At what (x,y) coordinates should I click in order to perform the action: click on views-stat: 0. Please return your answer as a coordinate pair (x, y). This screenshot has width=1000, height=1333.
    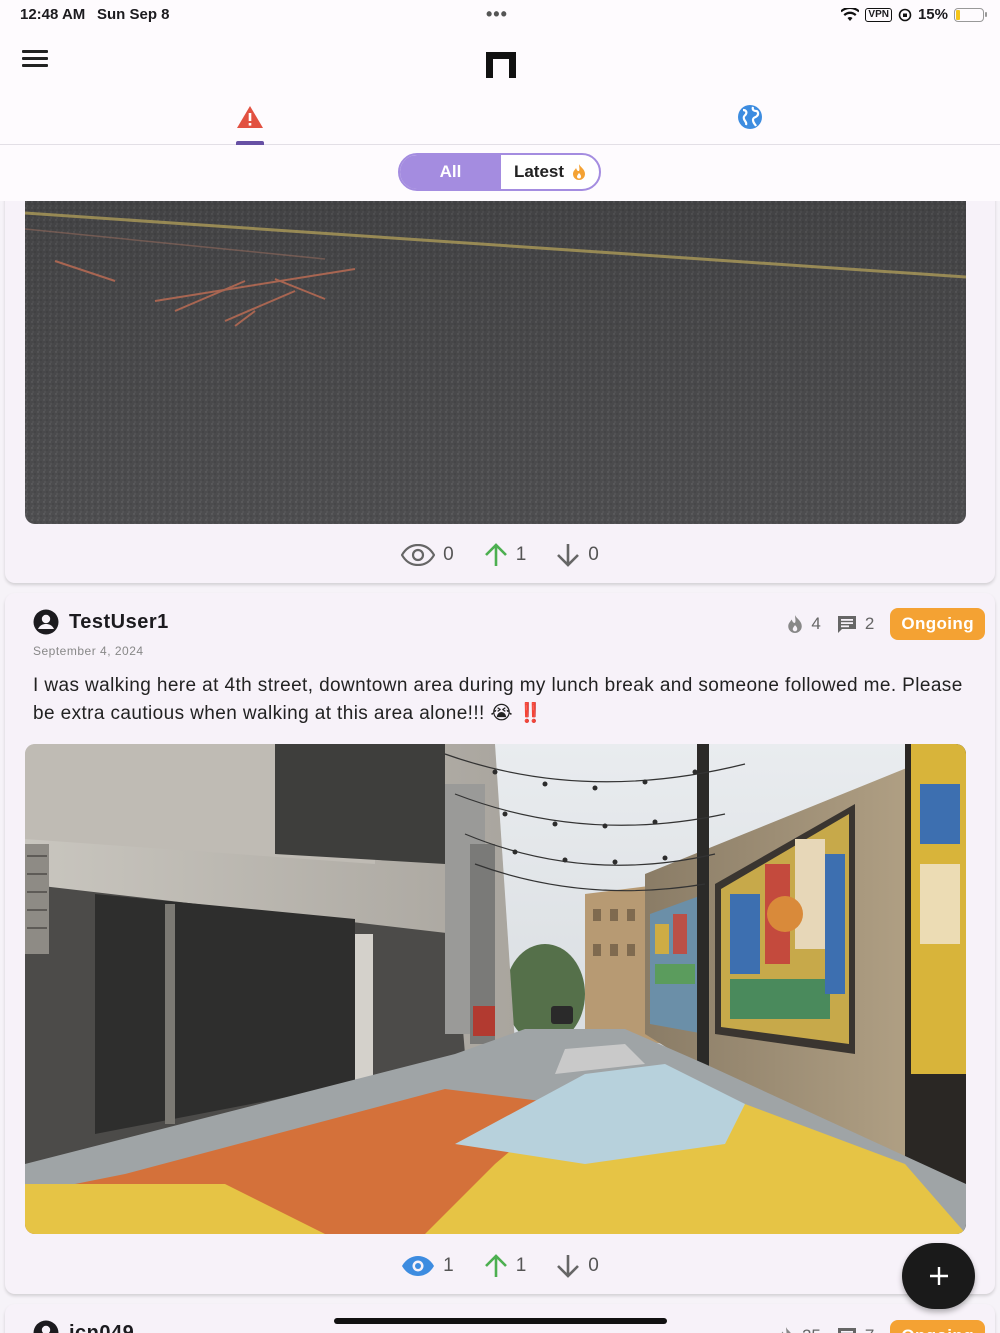
    Looking at the image, I should click on (427, 555).